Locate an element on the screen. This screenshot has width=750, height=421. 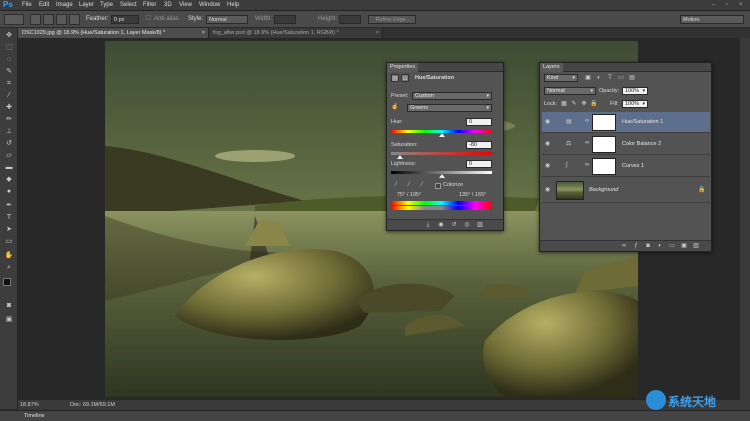
filter-kind-select: Kind is located at coordinates (561, 78).